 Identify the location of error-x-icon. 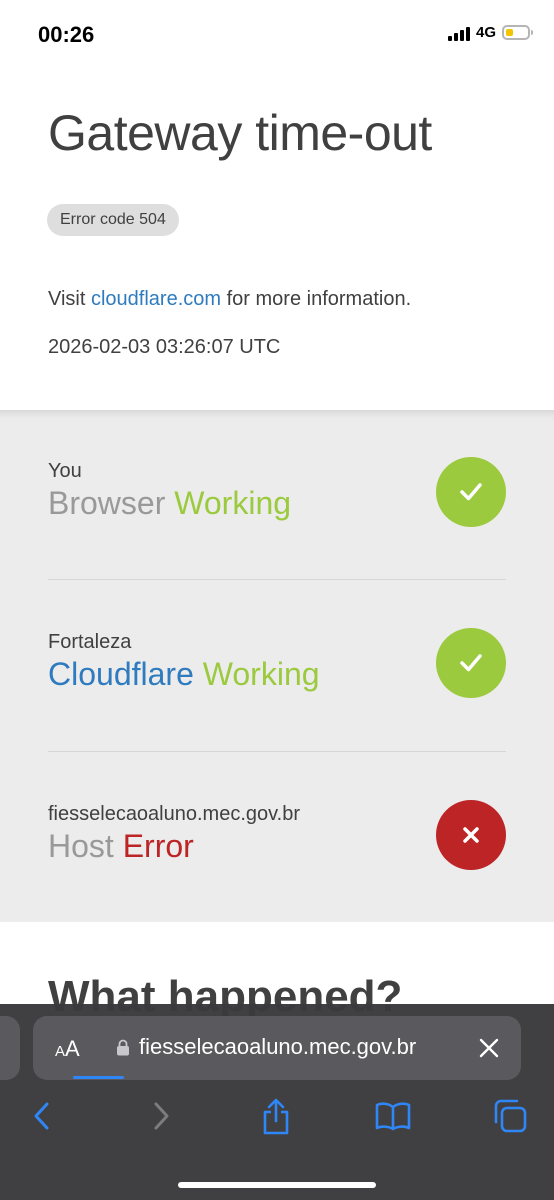
(471, 835).